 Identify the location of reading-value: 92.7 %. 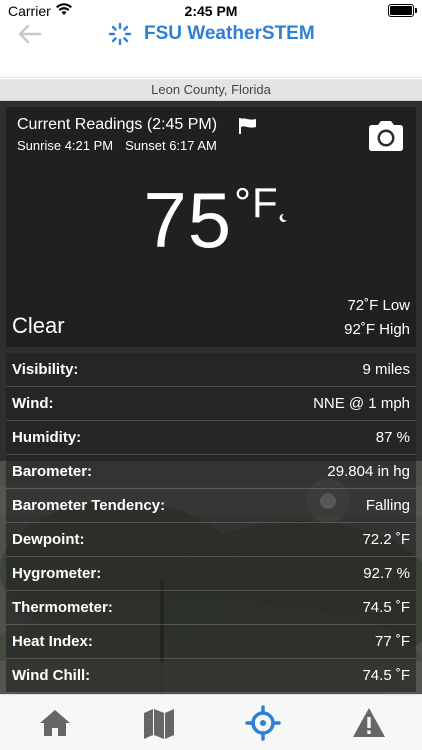
(386, 573).